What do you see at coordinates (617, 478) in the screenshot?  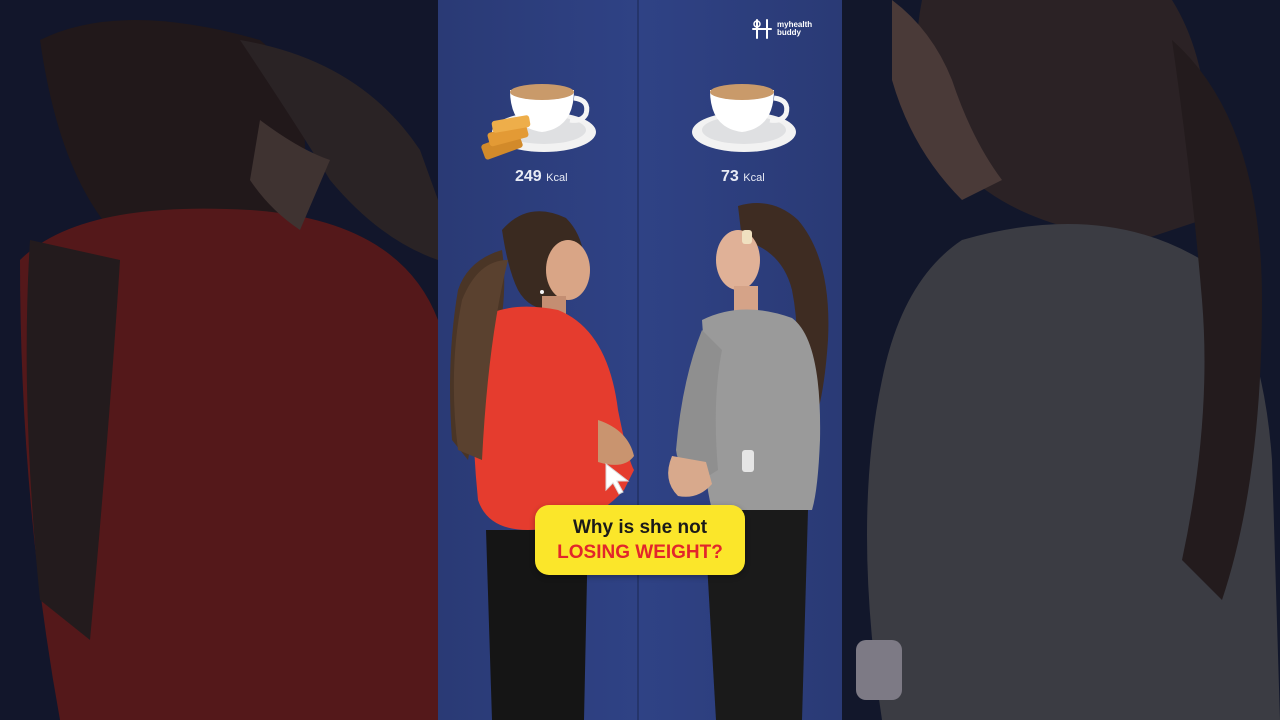 I see `cursor-pointer-icon` at bounding box center [617, 478].